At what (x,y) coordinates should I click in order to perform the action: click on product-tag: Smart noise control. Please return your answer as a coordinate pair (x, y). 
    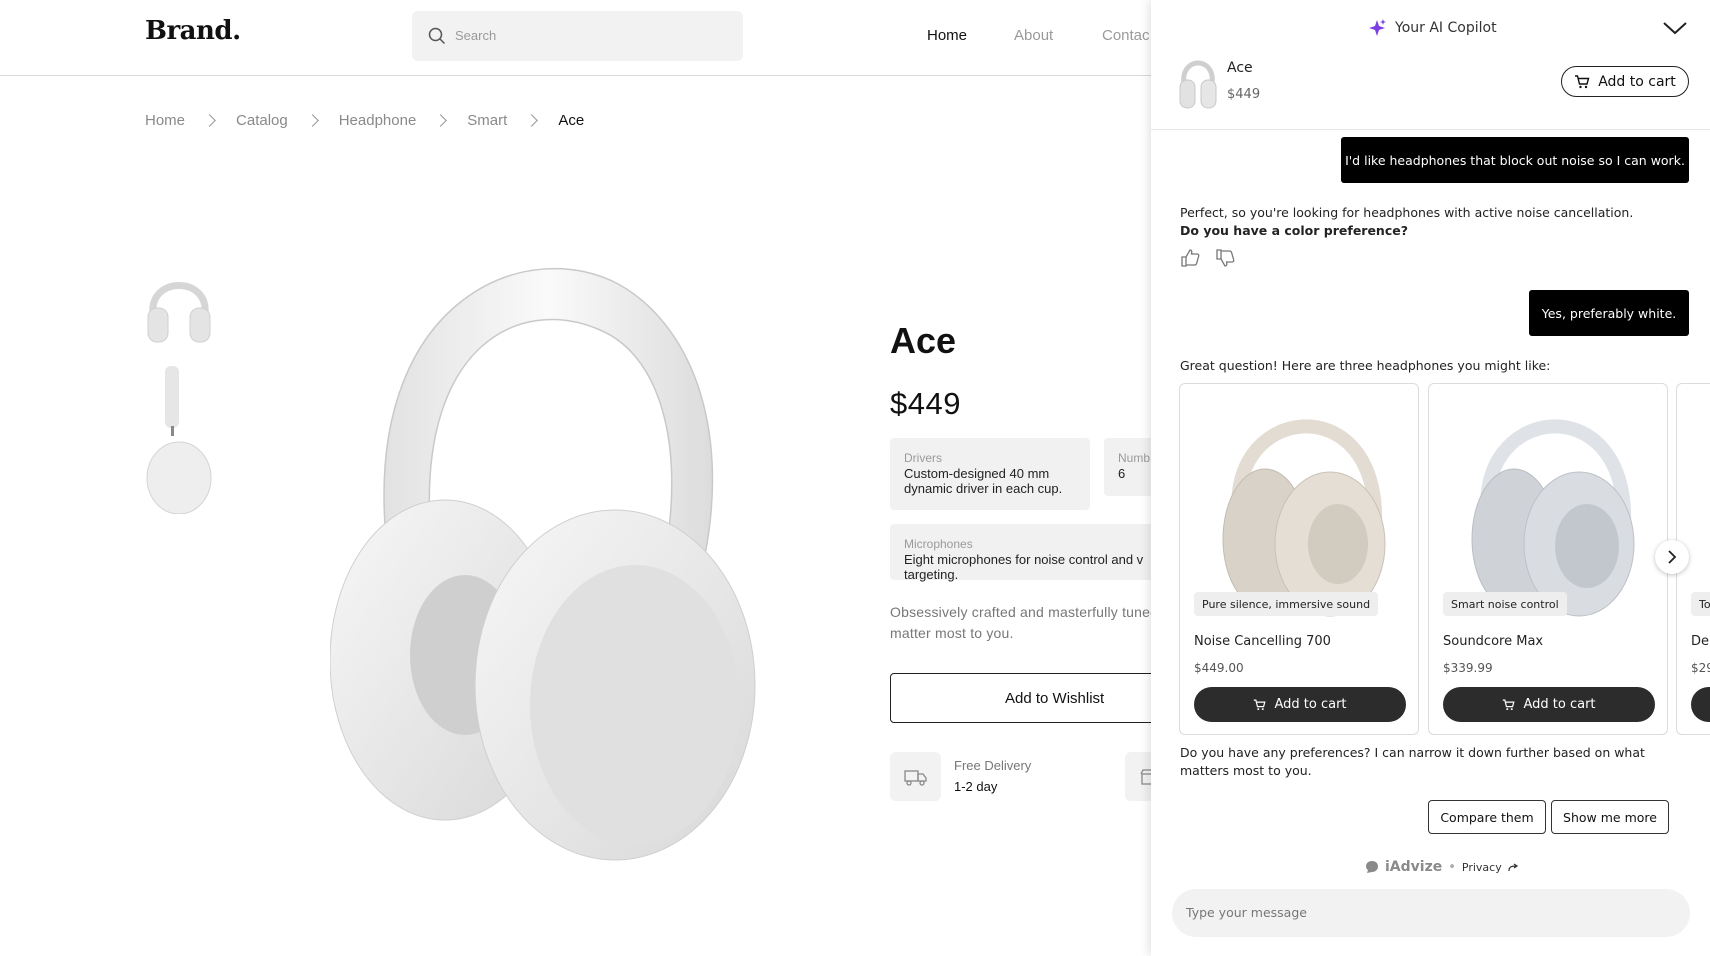
    Looking at the image, I should click on (1505, 604).